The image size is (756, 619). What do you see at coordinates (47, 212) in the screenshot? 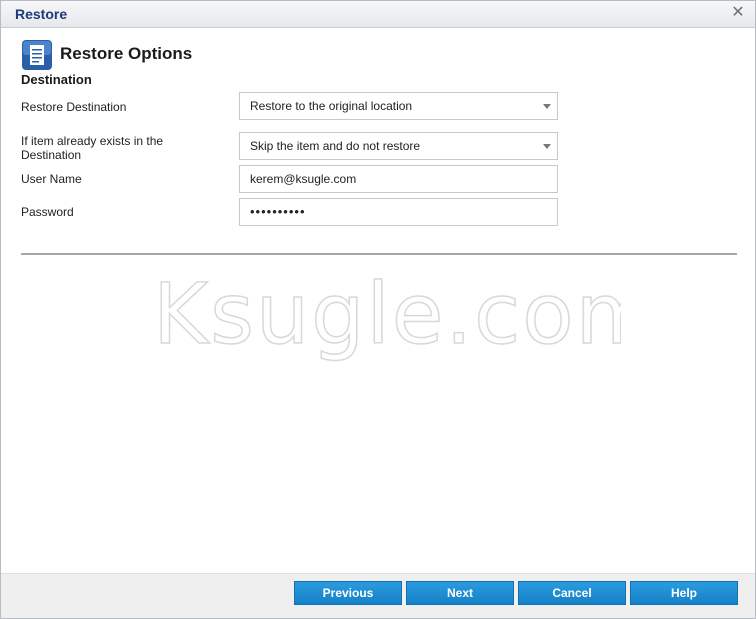
I see `password-label: Password` at bounding box center [47, 212].